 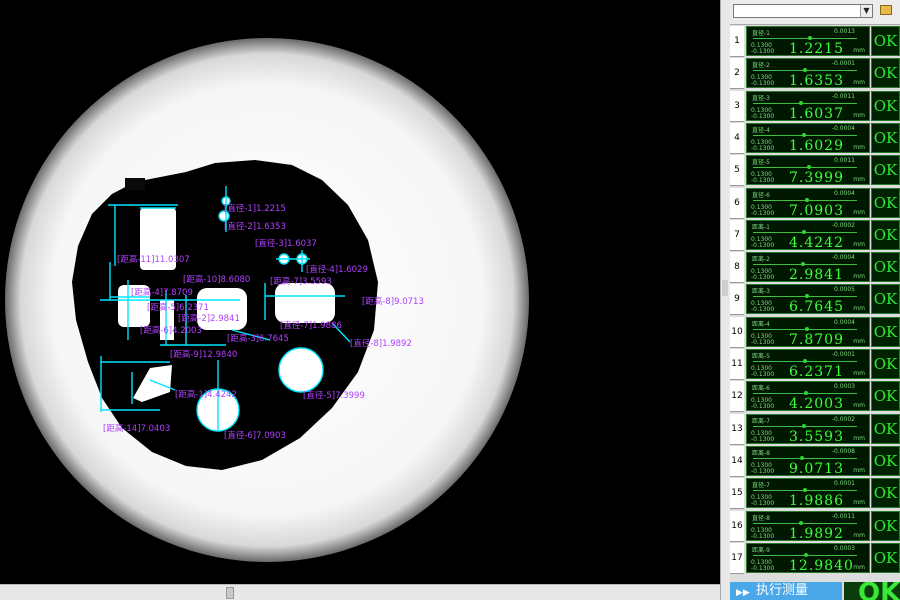 I want to click on measured-value: 6.2371, so click(x=816, y=372).